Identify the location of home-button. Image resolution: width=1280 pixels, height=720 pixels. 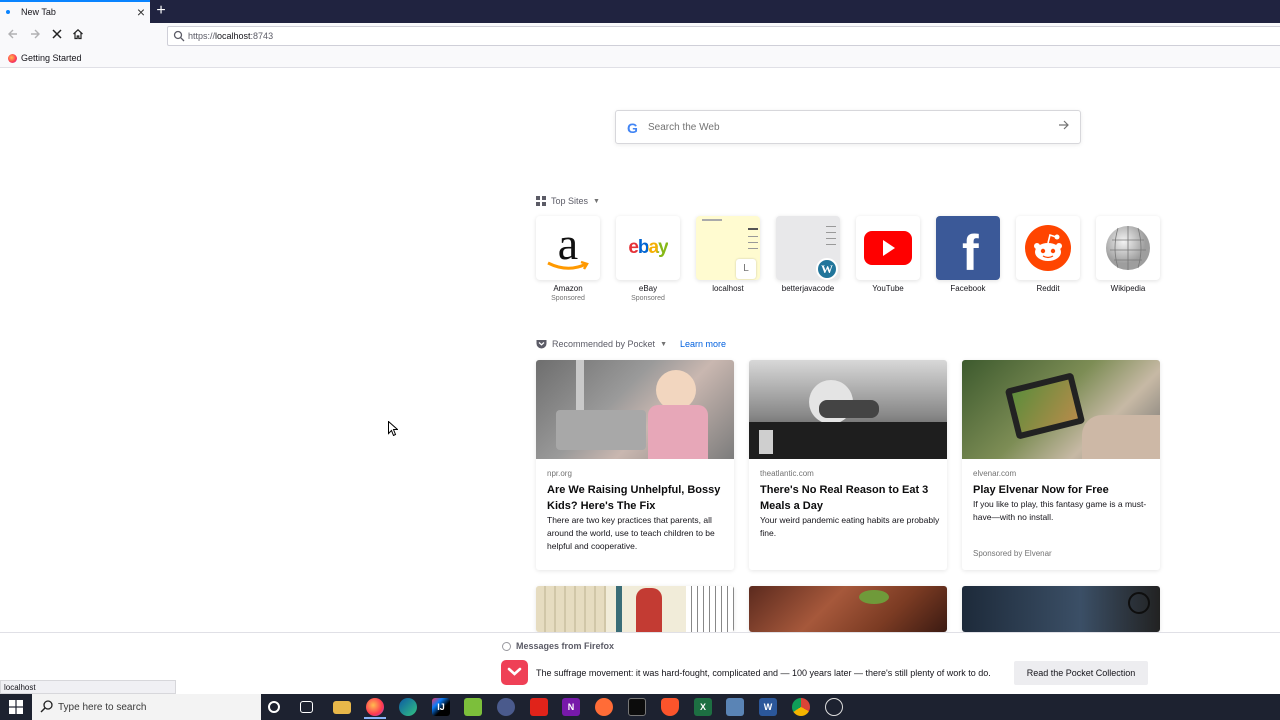
(78, 36).